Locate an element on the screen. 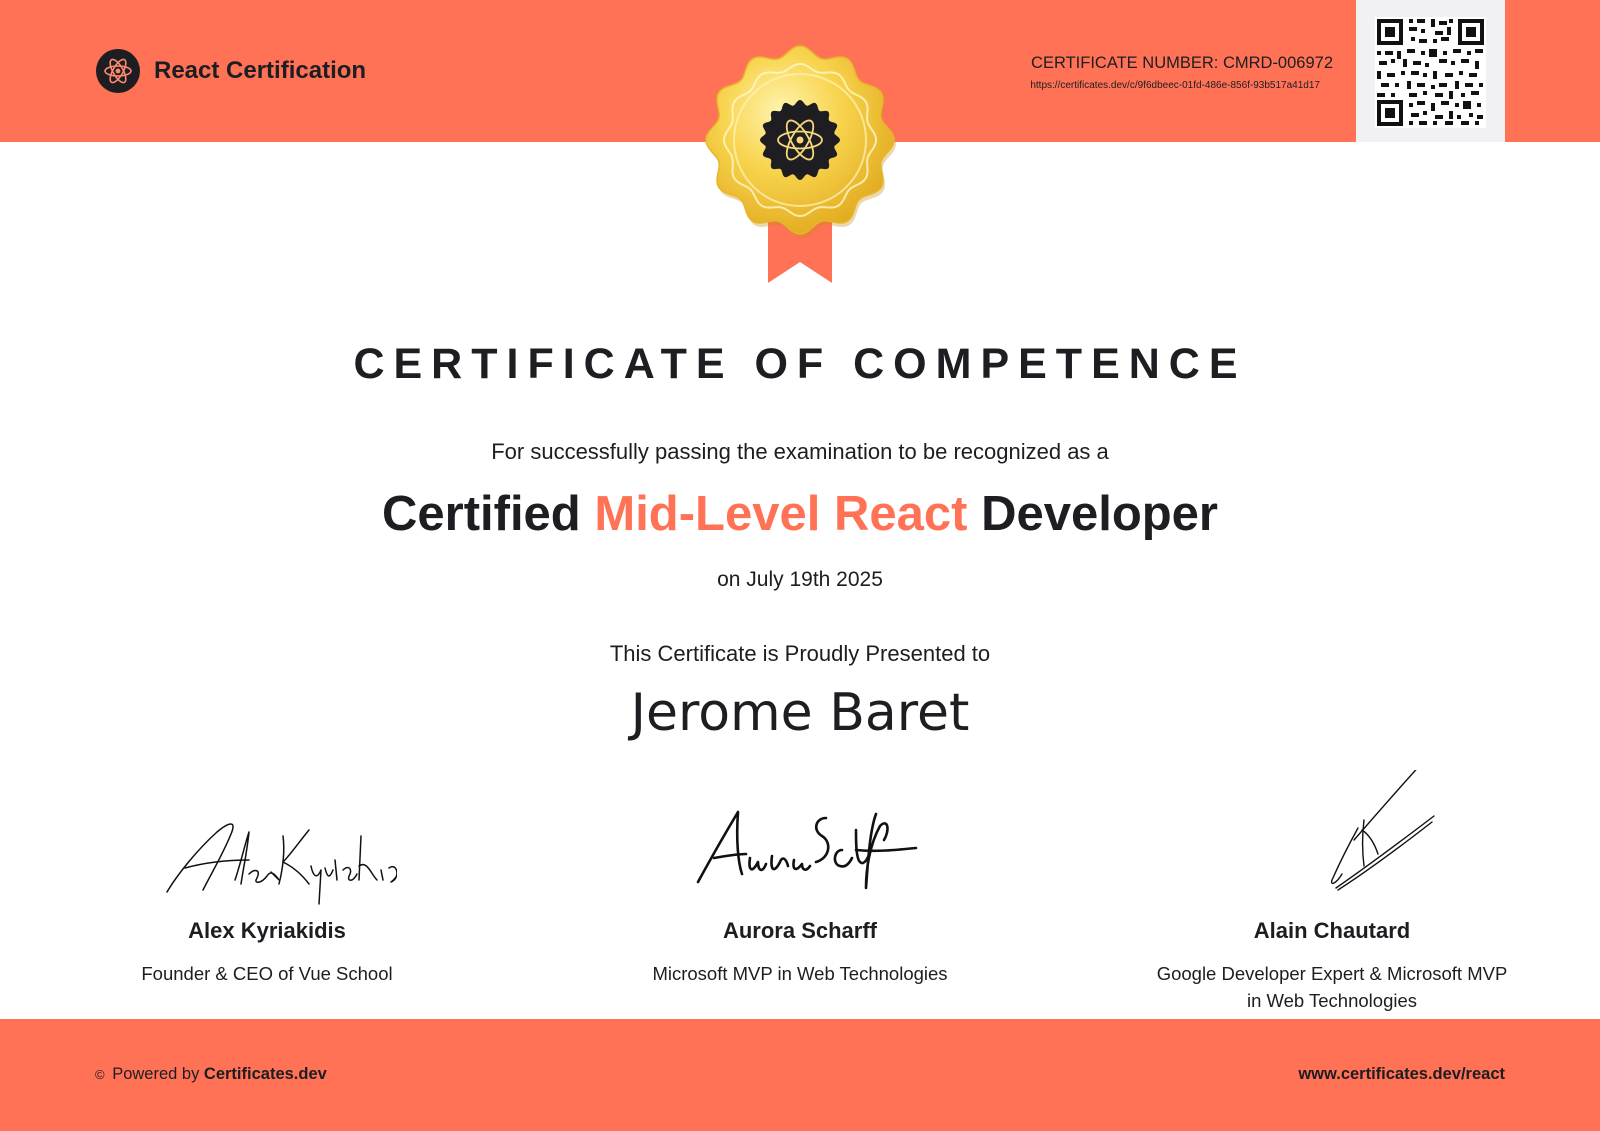 The height and width of the screenshot is (1131, 1600). powered-by: © Powered by Certificates.dev is located at coordinates (211, 1074).